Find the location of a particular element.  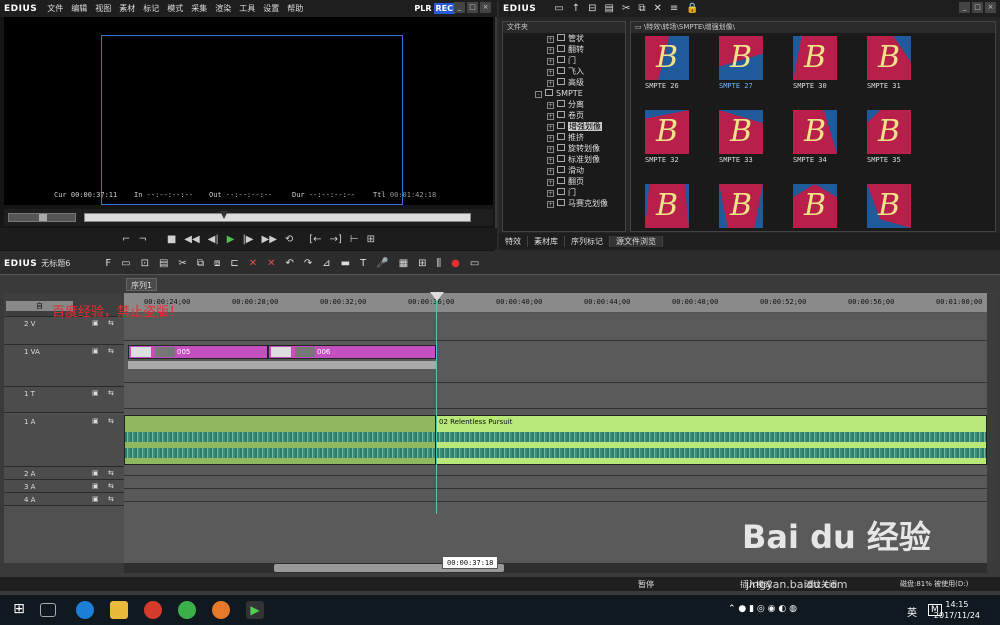

properties-icon: ≡ is located at coordinates (674, 8).